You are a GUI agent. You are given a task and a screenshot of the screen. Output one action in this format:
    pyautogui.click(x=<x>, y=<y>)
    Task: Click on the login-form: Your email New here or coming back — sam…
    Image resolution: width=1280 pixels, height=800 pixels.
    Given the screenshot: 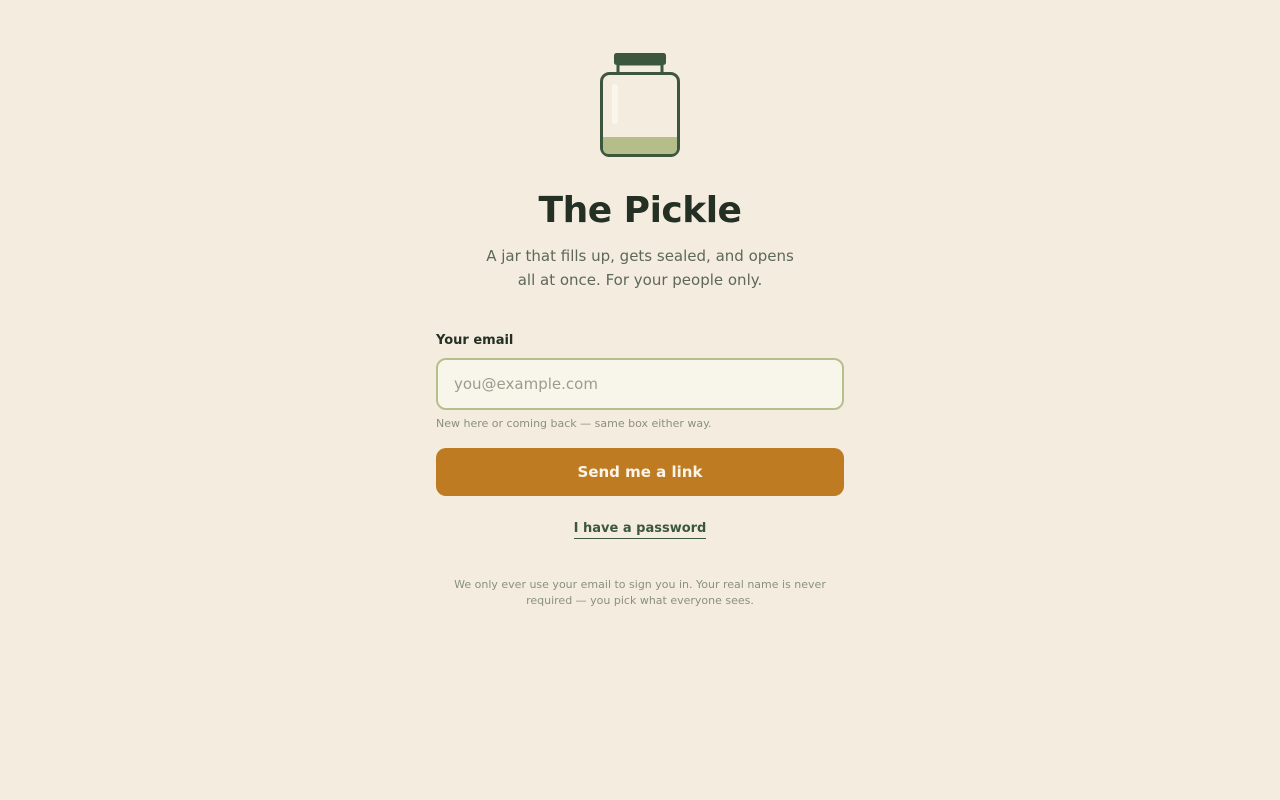 What is the action you would take?
    pyautogui.click(x=640, y=435)
    